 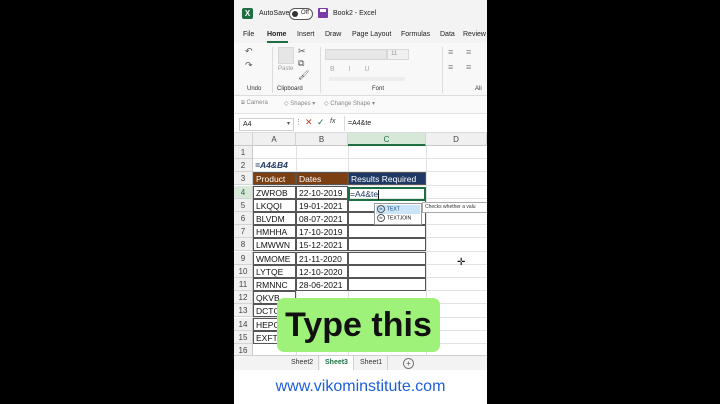 I want to click on shapes-button: ◇ Shapes ▾, so click(x=299, y=103).